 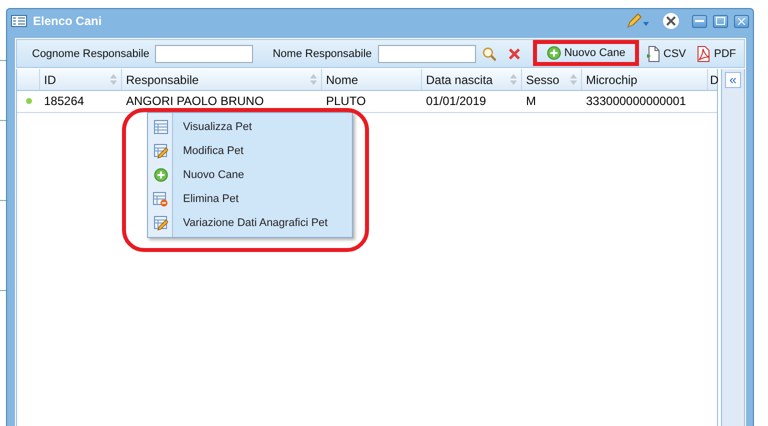 What do you see at coordinates (703, 54) in the screenshot?
I see `pdf-icon` at bounding box center [703, 54].